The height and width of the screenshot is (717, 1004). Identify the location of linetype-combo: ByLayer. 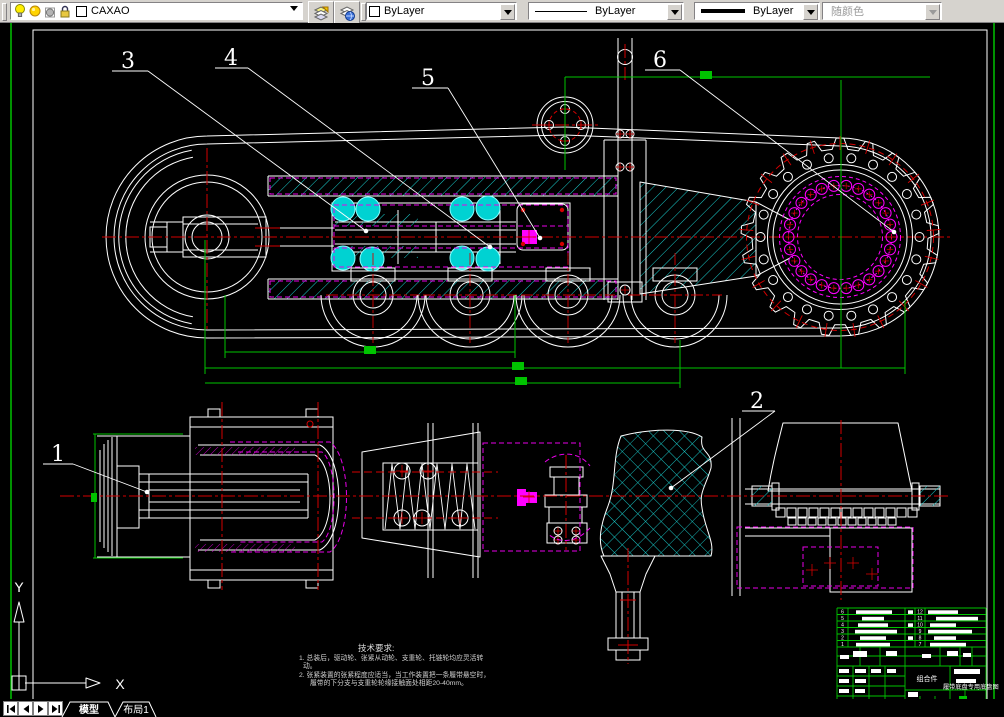
(606, 11).